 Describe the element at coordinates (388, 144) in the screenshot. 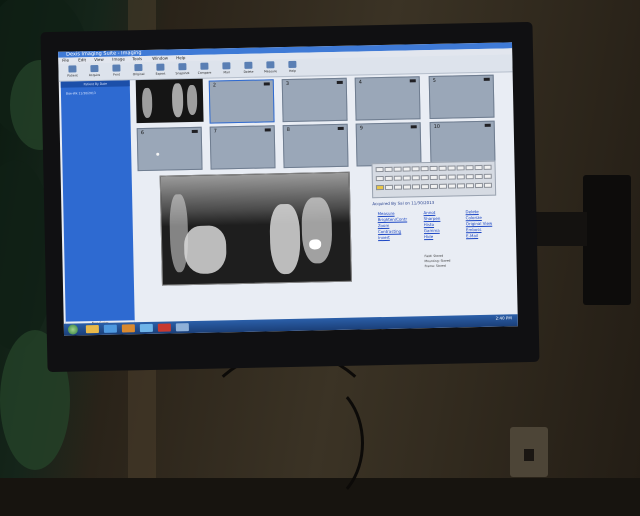

I see `thumbnail-9: 9` at that location.